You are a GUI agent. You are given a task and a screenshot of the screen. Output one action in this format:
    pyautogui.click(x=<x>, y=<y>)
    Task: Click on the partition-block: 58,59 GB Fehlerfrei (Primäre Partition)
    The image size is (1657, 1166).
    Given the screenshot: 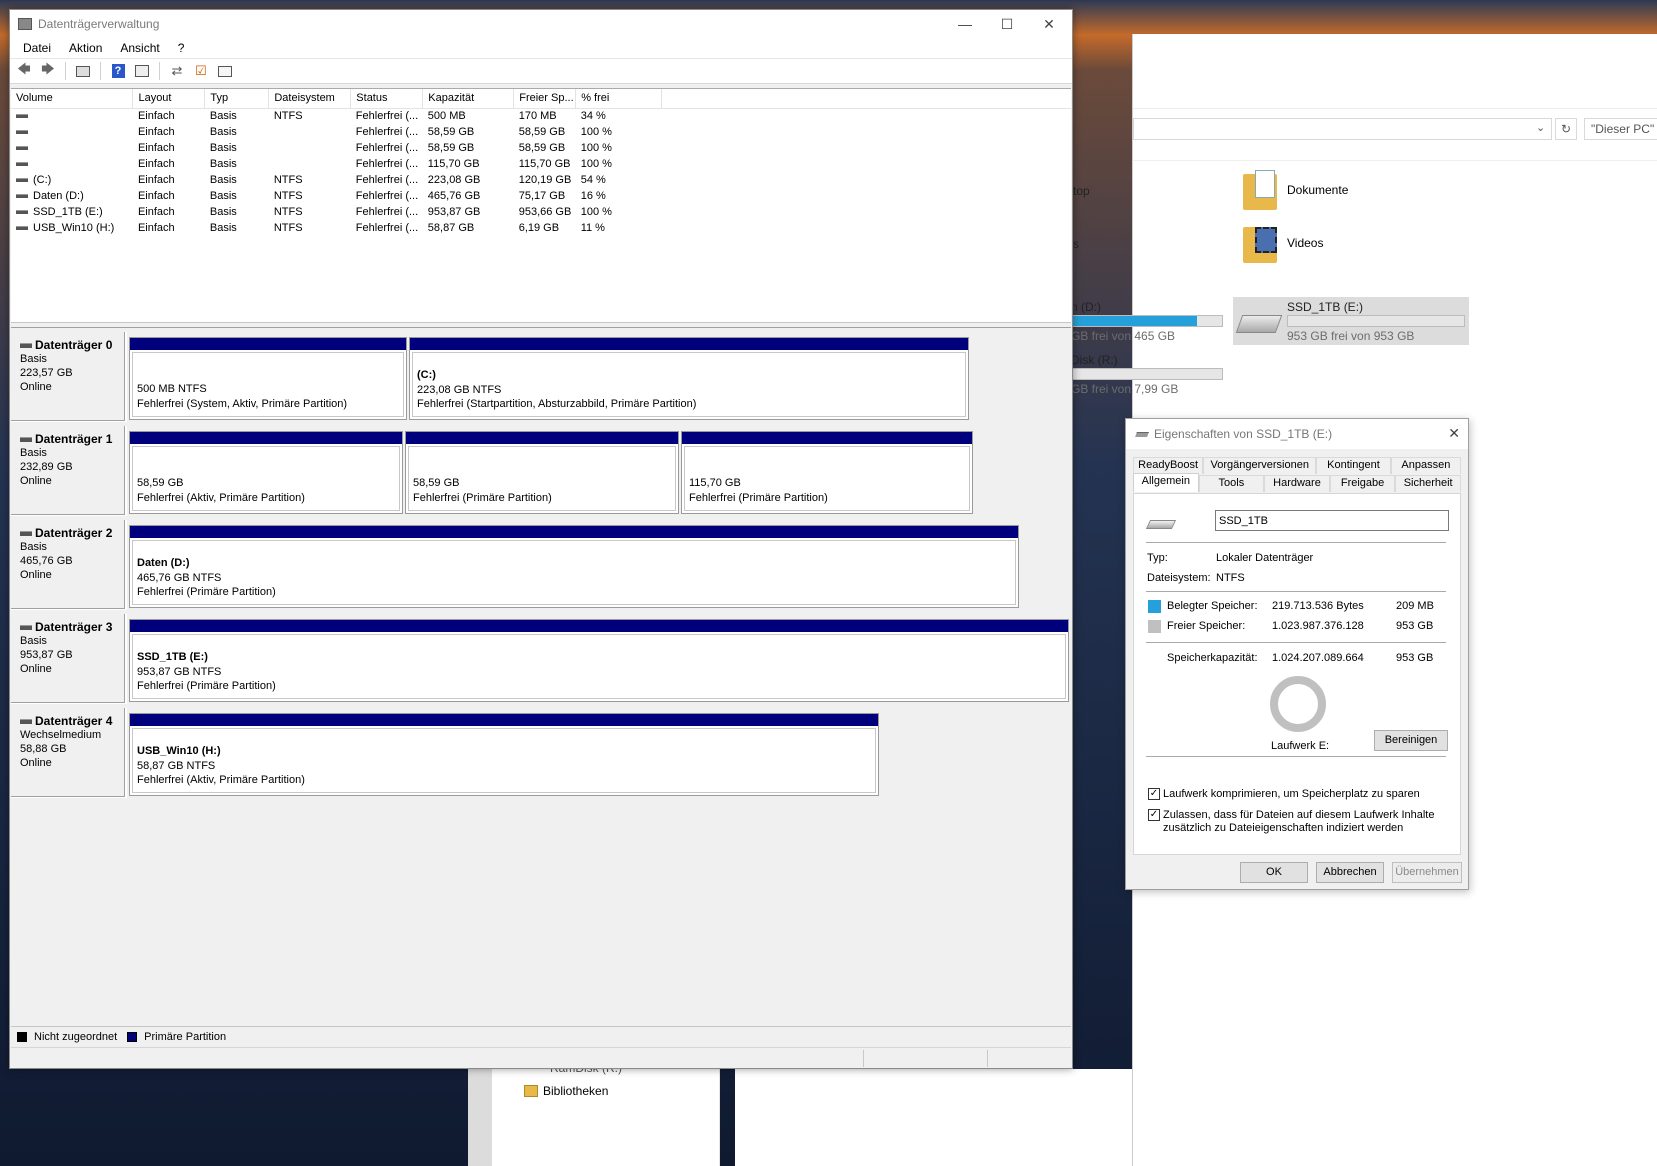 What is the action you would take?
    pyautogui.click(x=542, y=472)
    